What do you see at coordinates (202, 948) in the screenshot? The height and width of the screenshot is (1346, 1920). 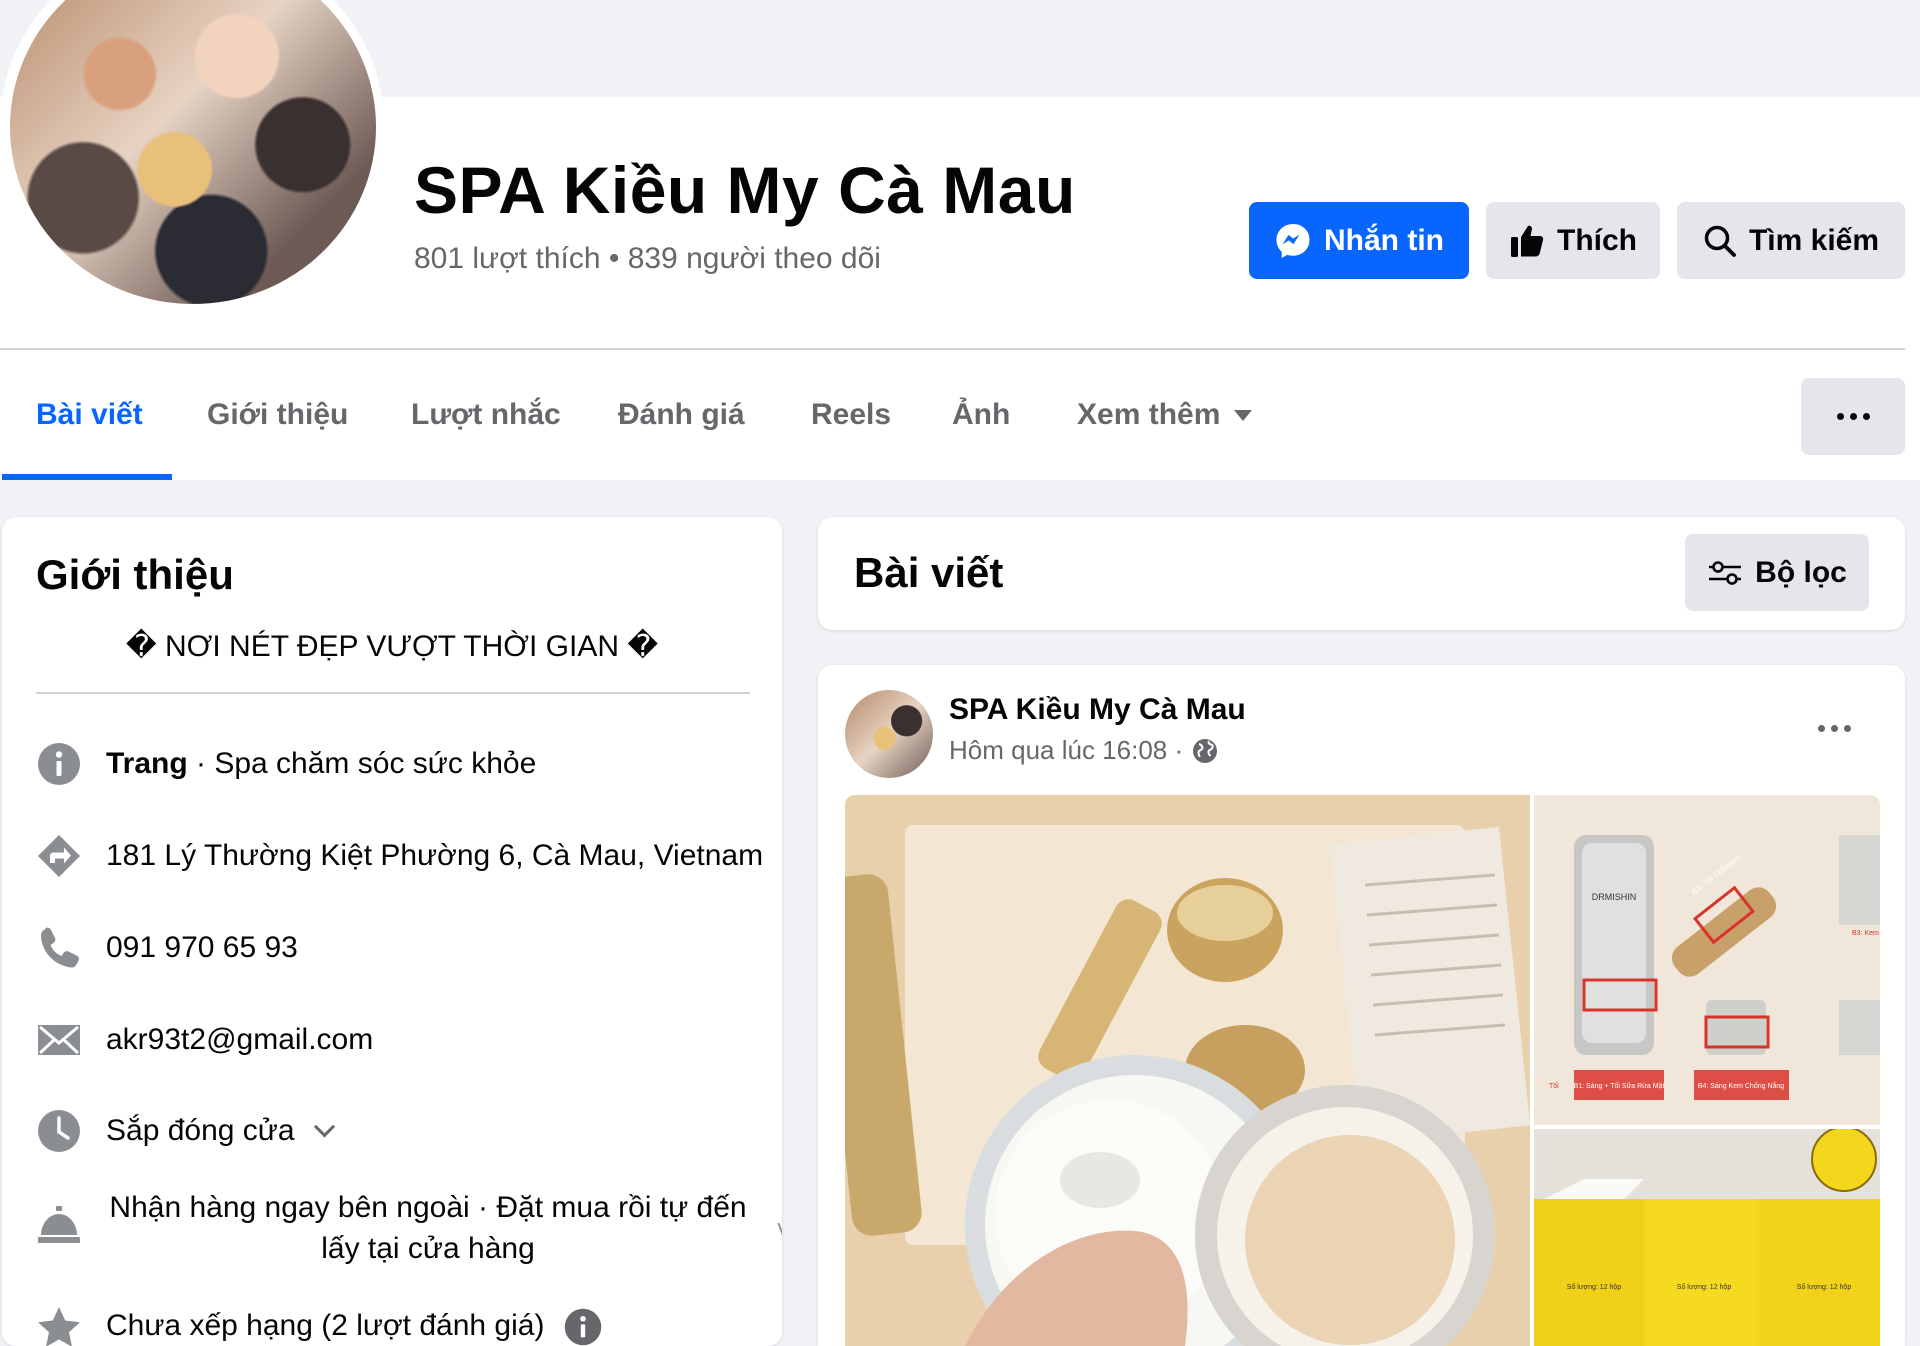 I see `phone-text: 091 970 65 93` at bounding box center [202, 948].